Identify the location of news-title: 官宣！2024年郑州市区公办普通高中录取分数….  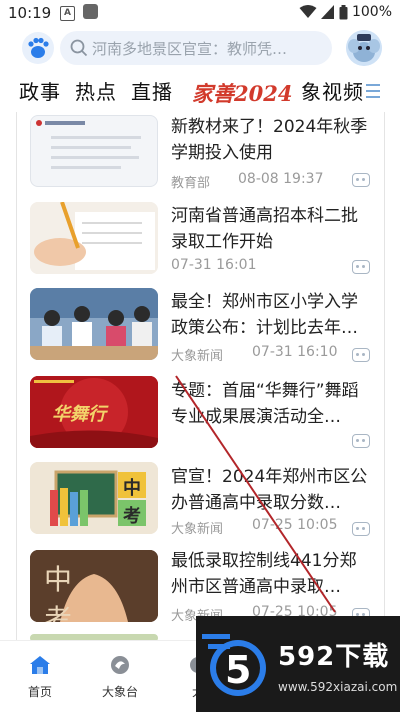
(271, 490).